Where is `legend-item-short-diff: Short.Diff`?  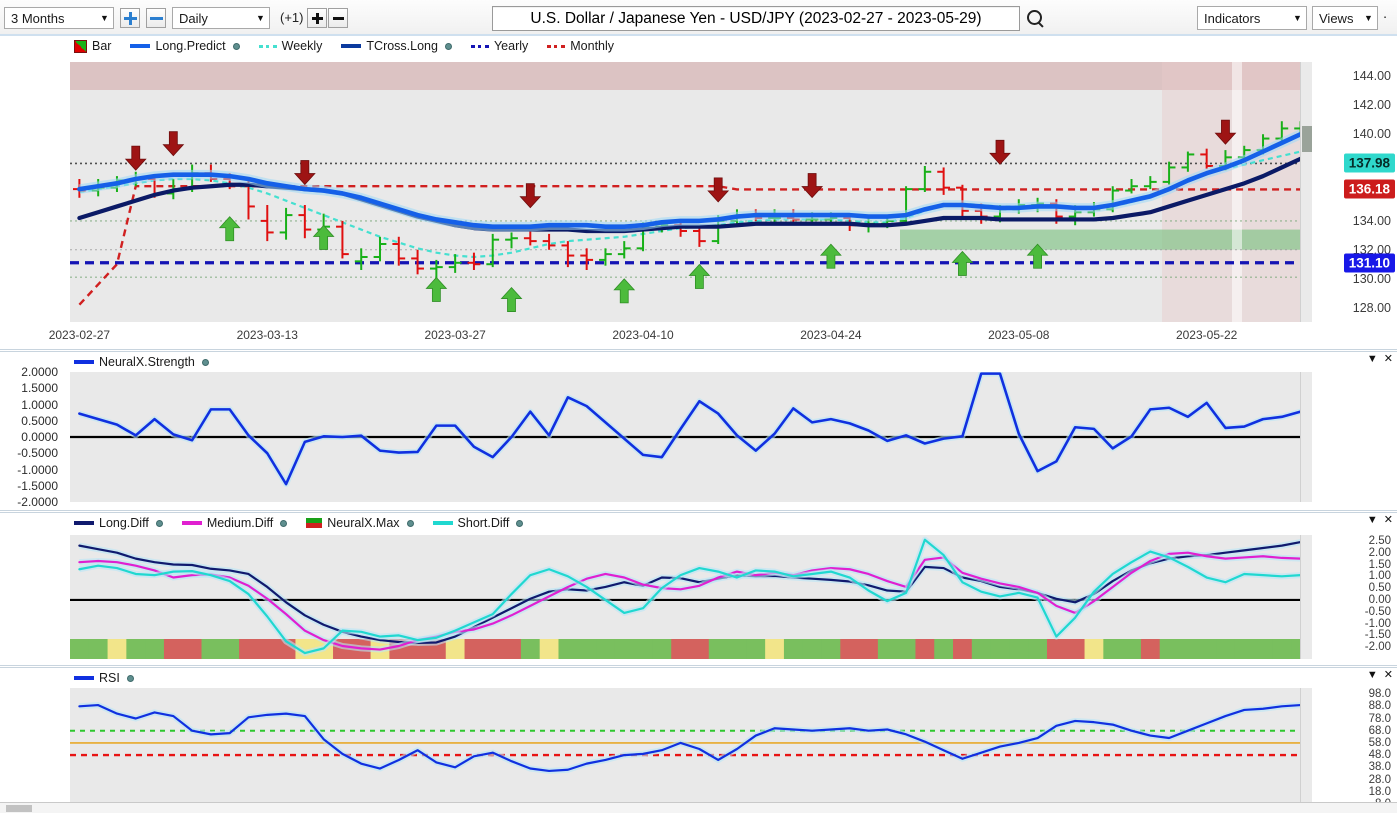
legend-item-short-diff: Short.Diff is located at coordinates (478, 523).